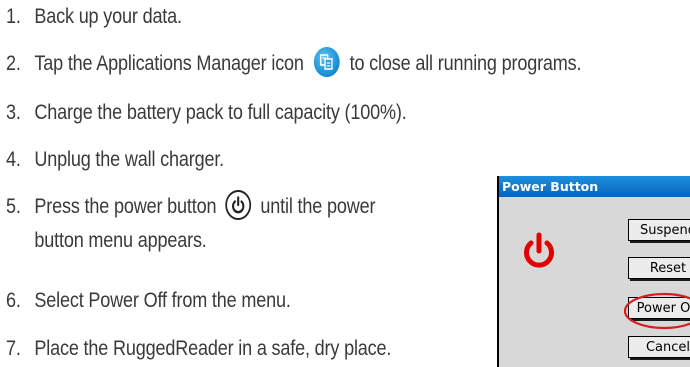 This screenshot has height=367, width=690. Describe the element at coordinates (13, 348) in the screenshot. I see `step-number: 7.` at that location.